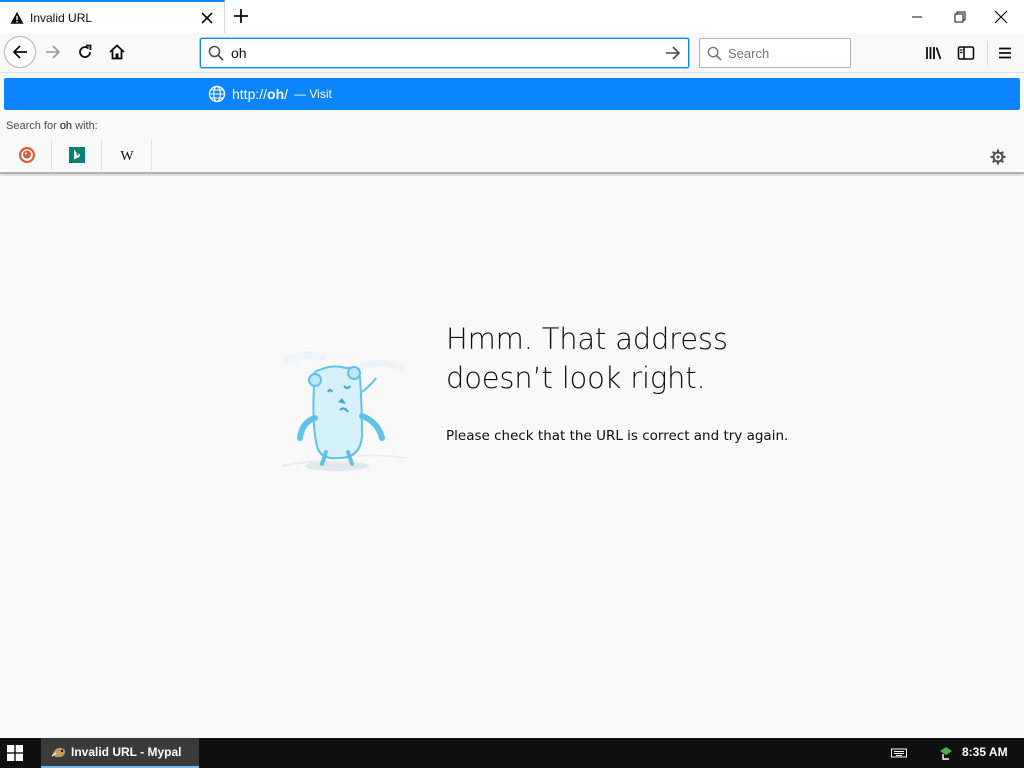 This screenshot has width=1024, height=768. What do you see at coordinates (207, 18) in the screenshot?
I see `tab-close-icon` at bounding box center [207, 18].